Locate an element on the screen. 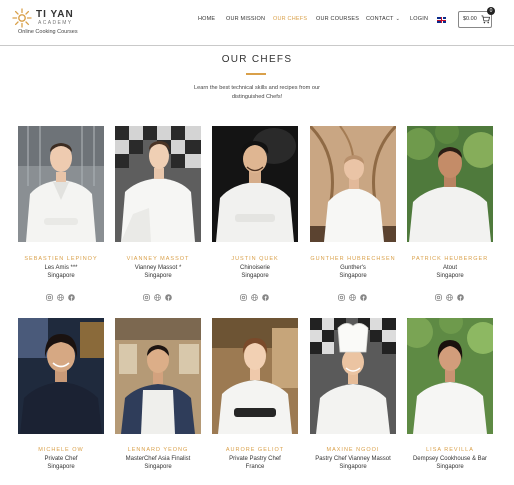 This screenshot has height=485, width=514. nav-contact: CONTACT ⌄ is located at coordinates (383, 19).